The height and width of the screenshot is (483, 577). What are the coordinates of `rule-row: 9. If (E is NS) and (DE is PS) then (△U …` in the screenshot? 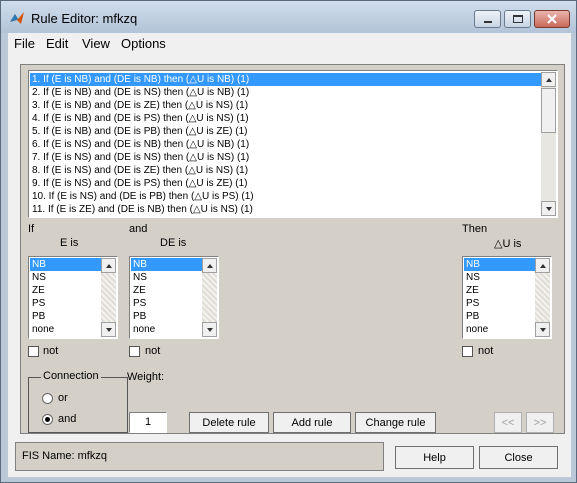 It's located at (286, 183).